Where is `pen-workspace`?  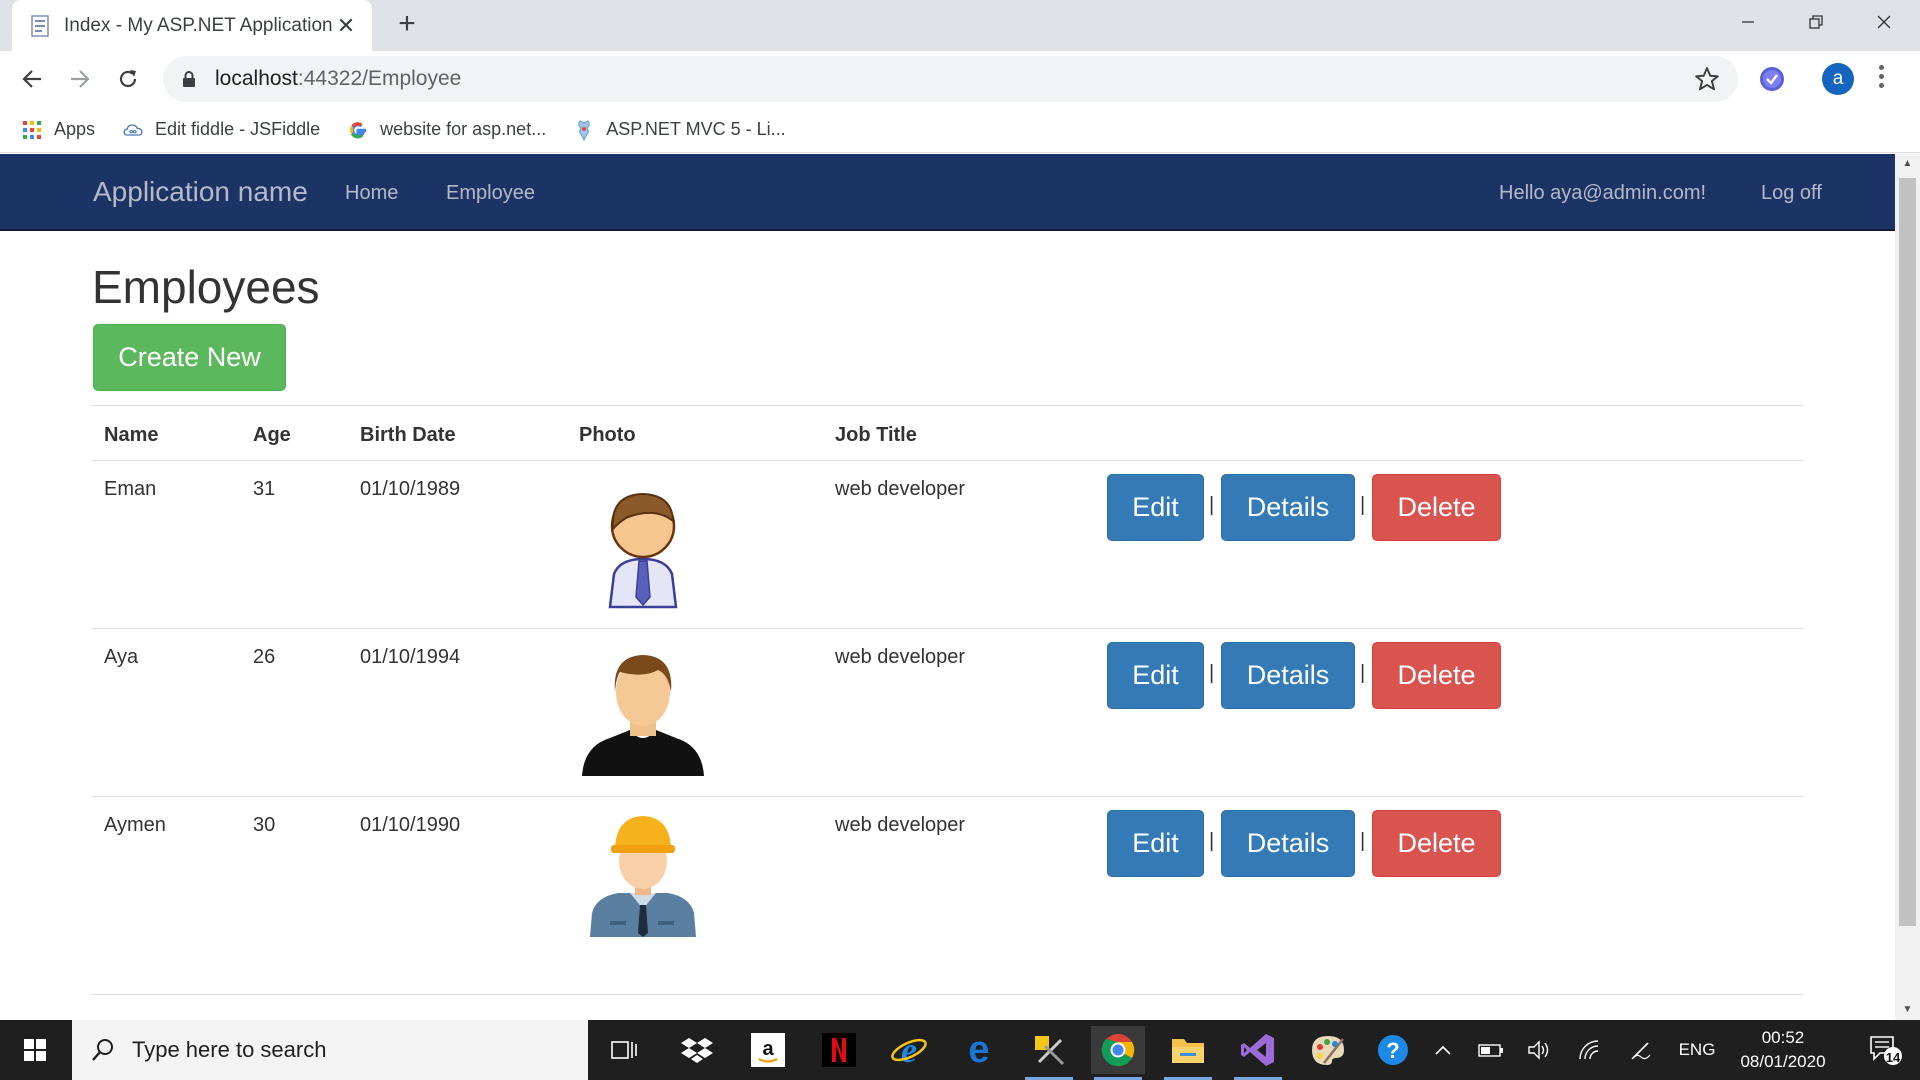
pen-workspace is located at coordinates (1641, 1050).